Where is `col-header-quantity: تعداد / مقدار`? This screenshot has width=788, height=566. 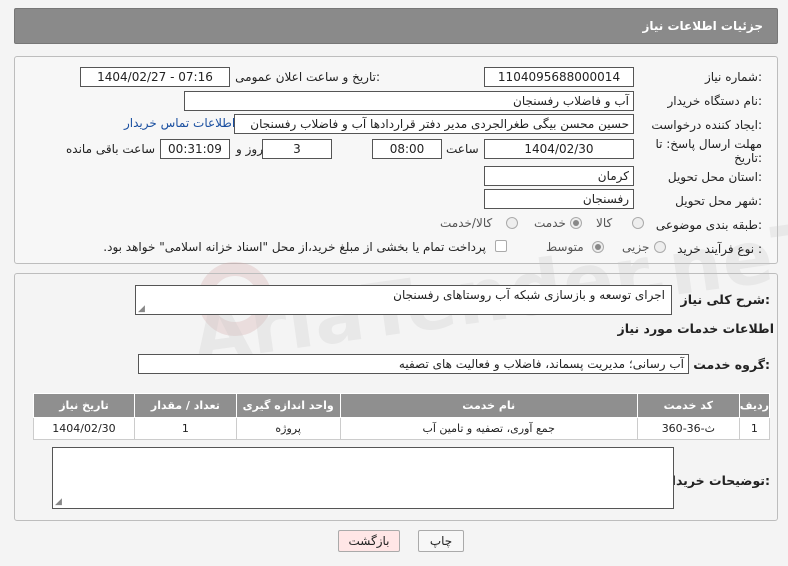
col-header-quantity: تعداد / مقدار is located at coordinates (185, 405).